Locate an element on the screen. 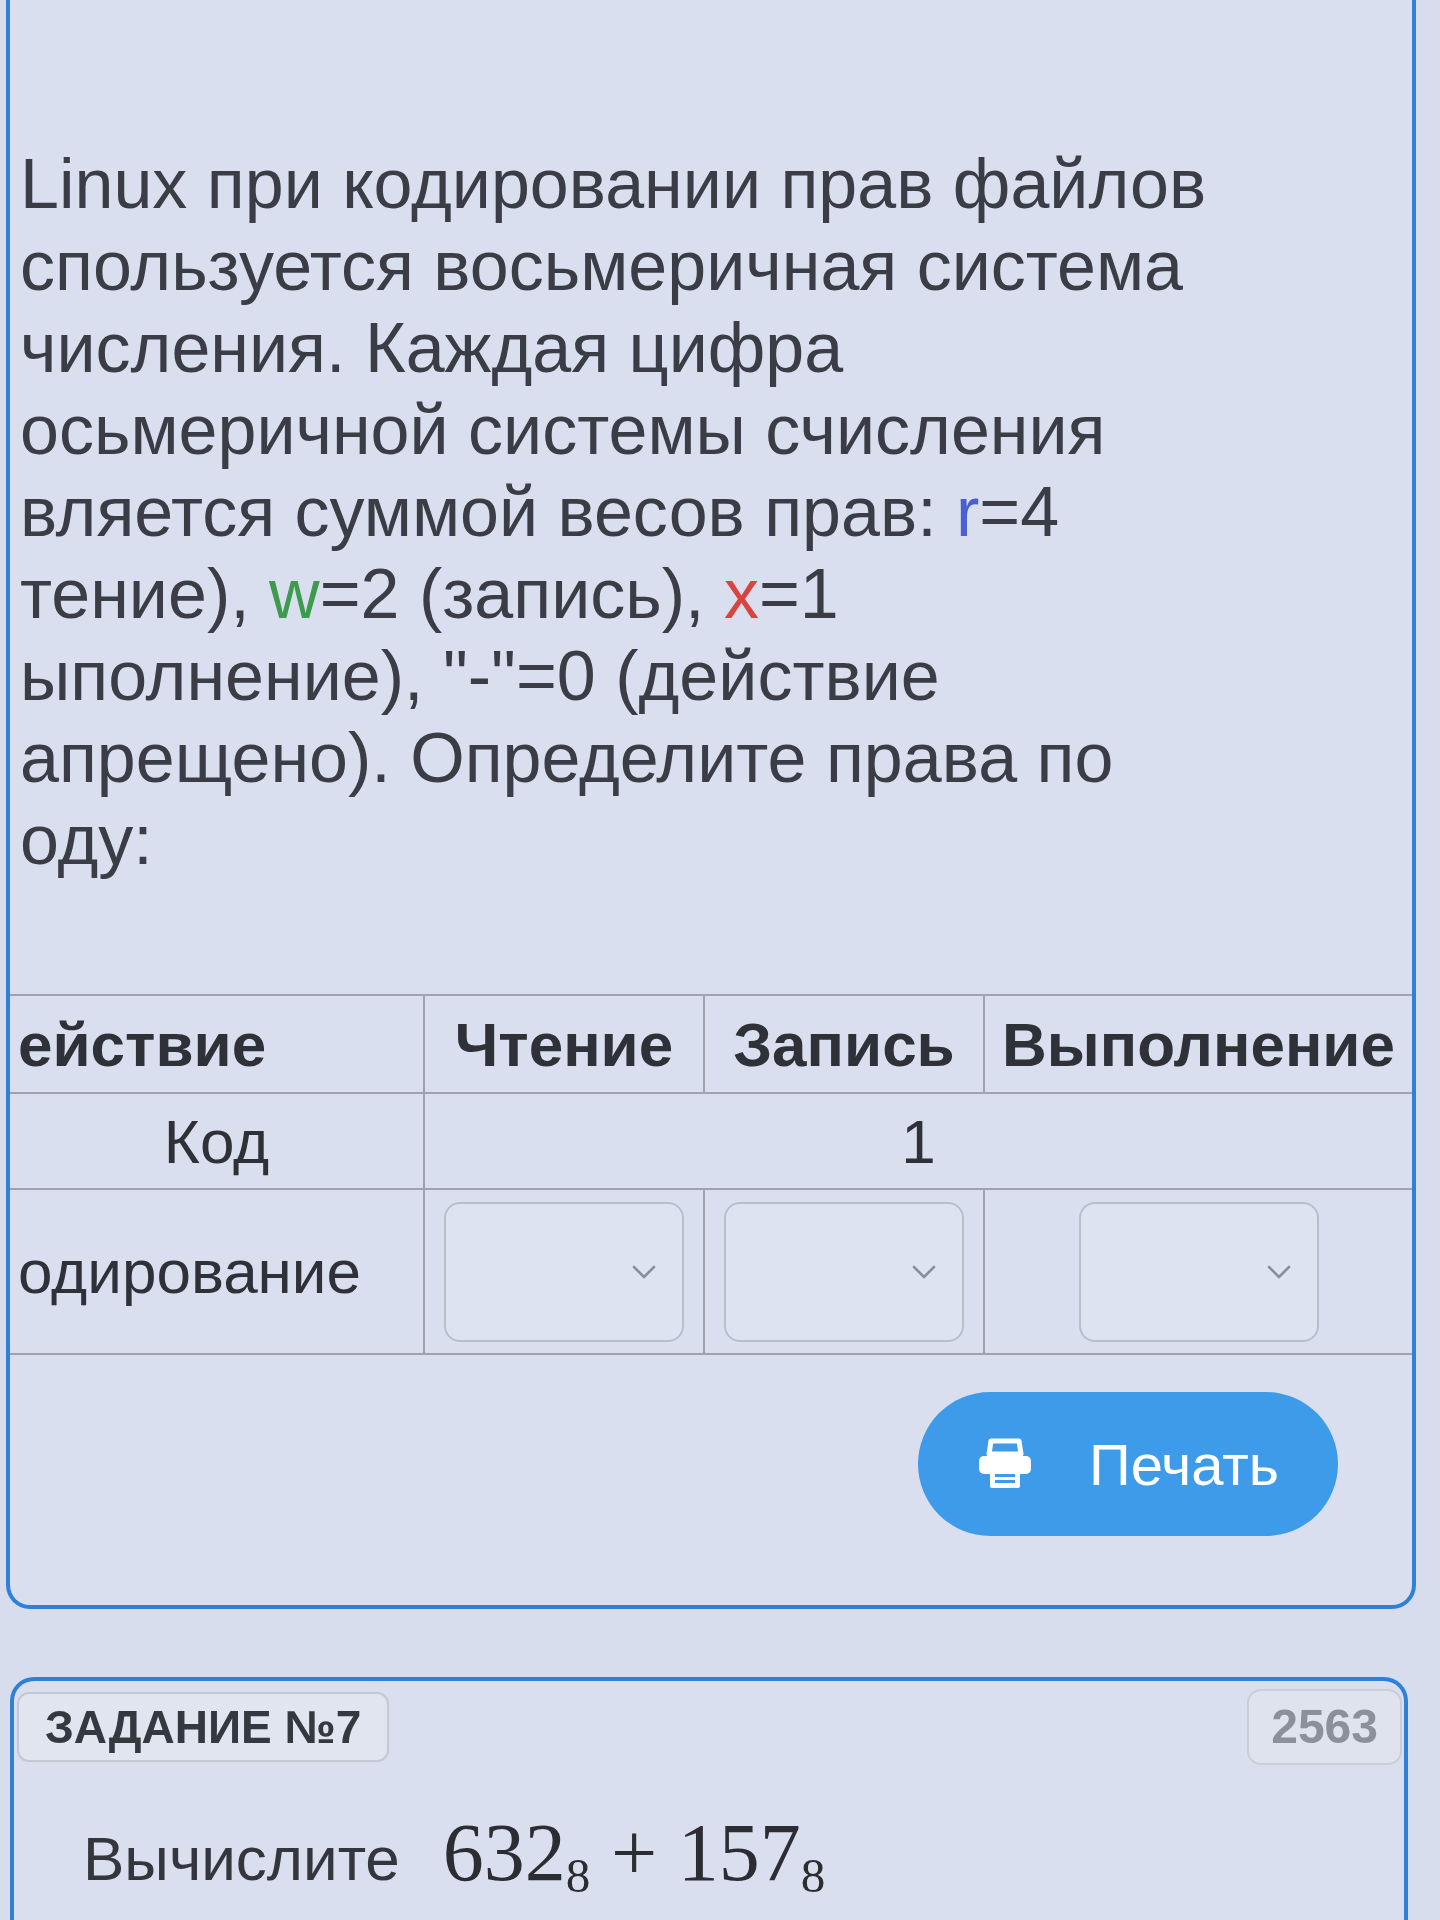  math-formula: 632$_{8}$ + 157$_{8}$ is located at coordinates (634, 1856).